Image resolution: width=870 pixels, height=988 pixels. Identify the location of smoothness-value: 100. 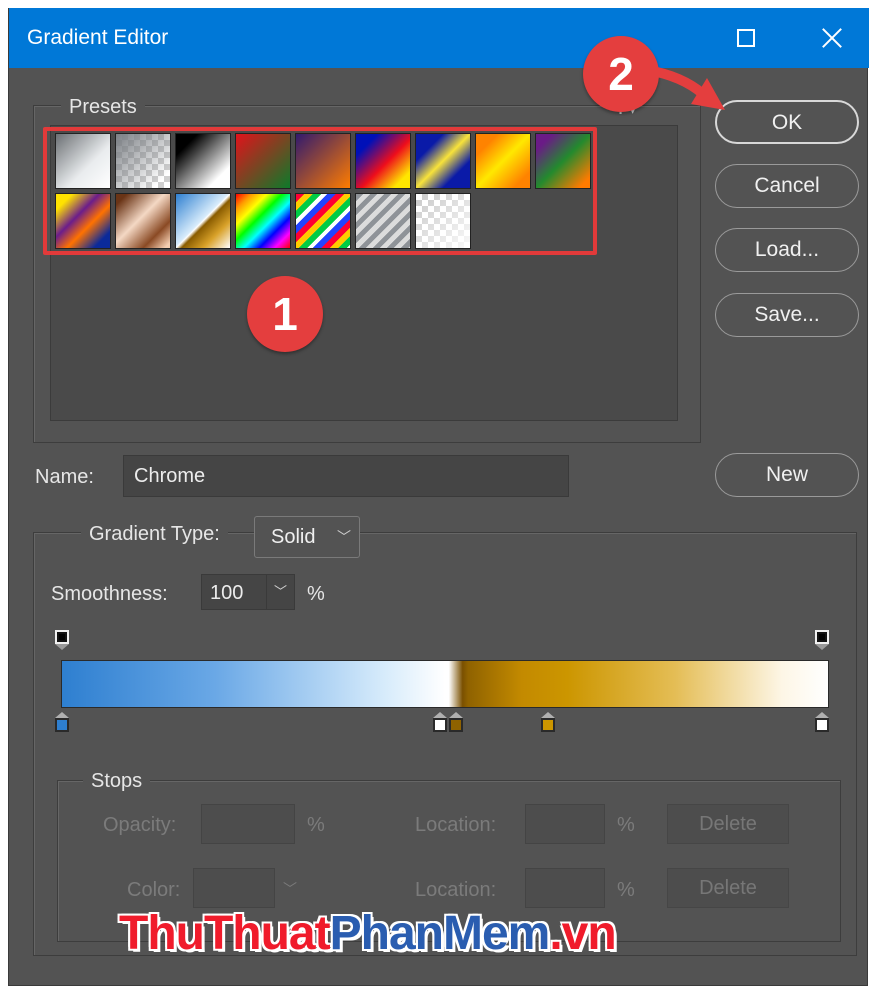
(227, 593).